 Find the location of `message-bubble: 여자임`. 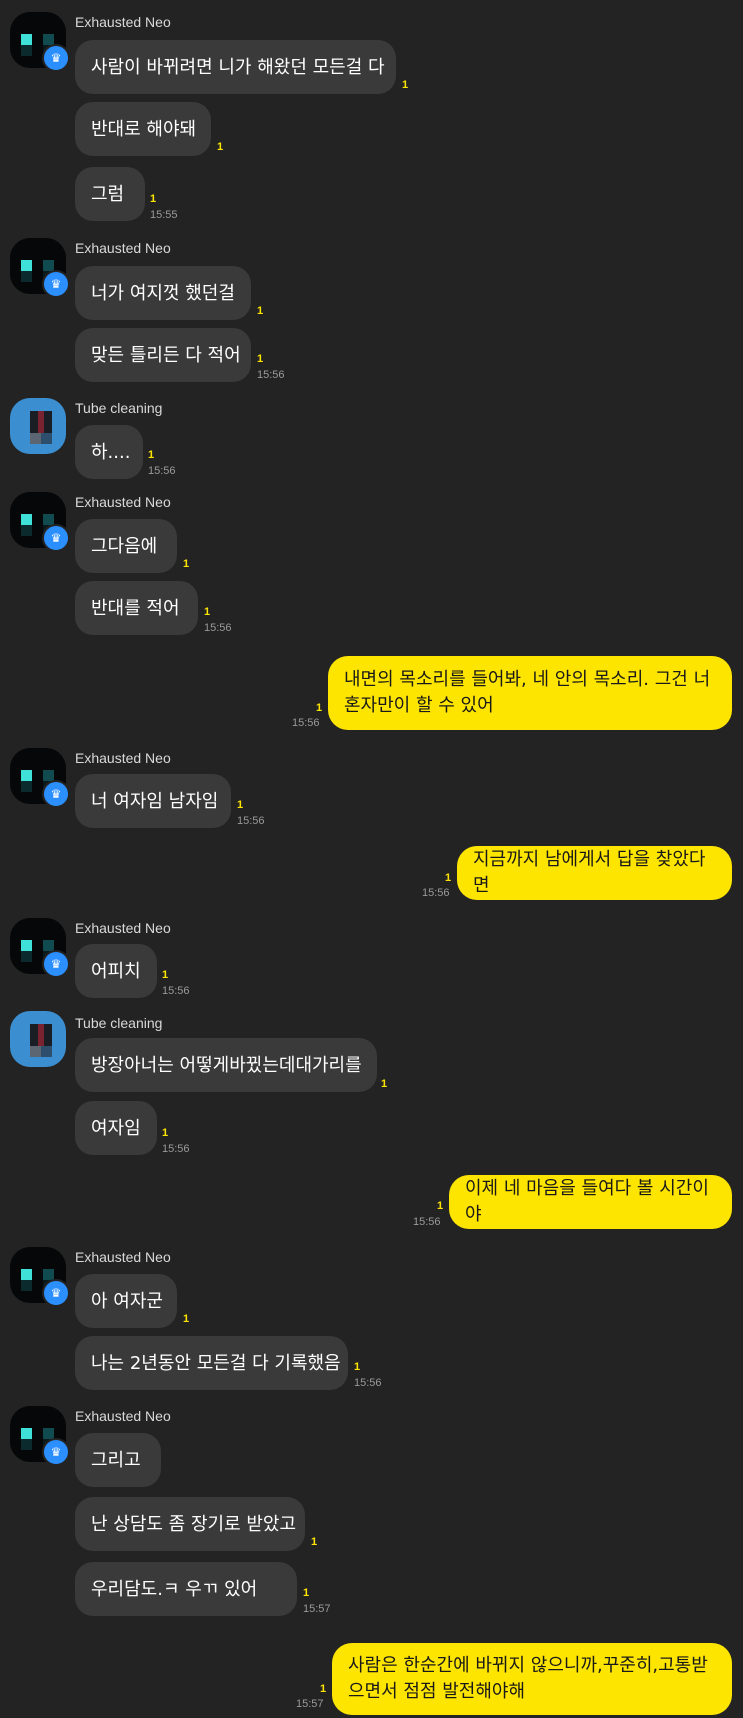

message-bubble: 여자임 is located at coordinates (116, 1128).